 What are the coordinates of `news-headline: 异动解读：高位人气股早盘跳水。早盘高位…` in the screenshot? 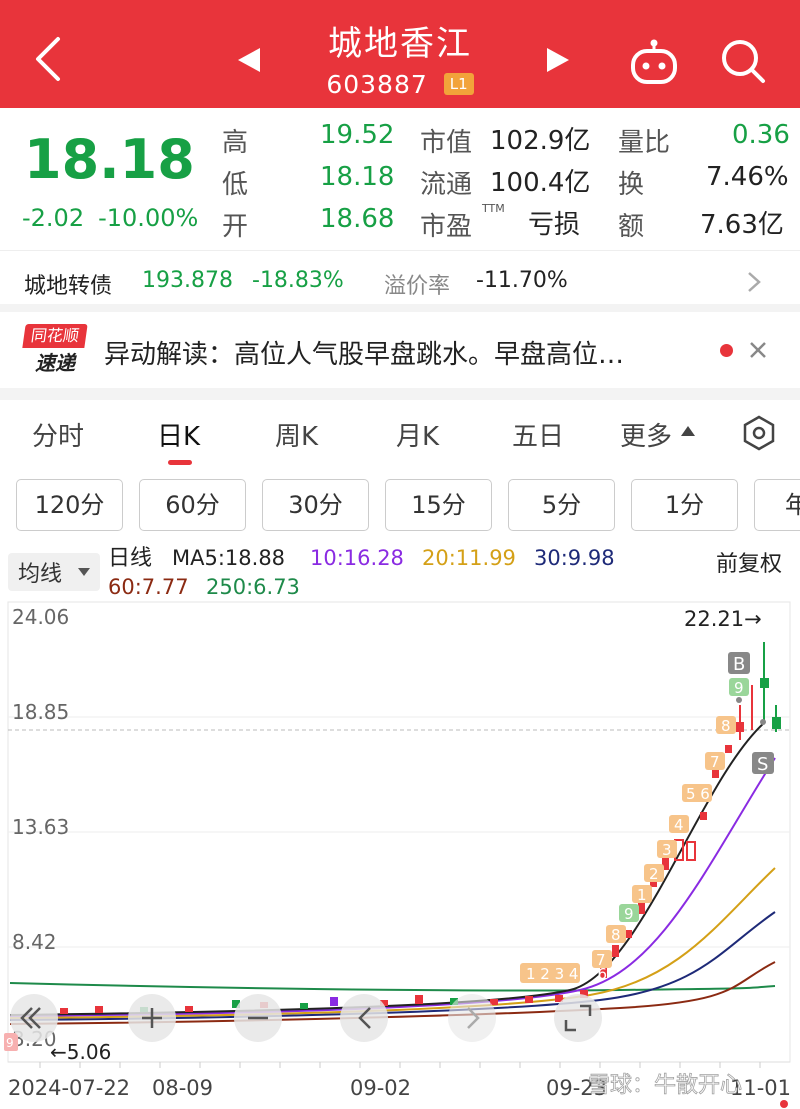 It's located at (364, 355).